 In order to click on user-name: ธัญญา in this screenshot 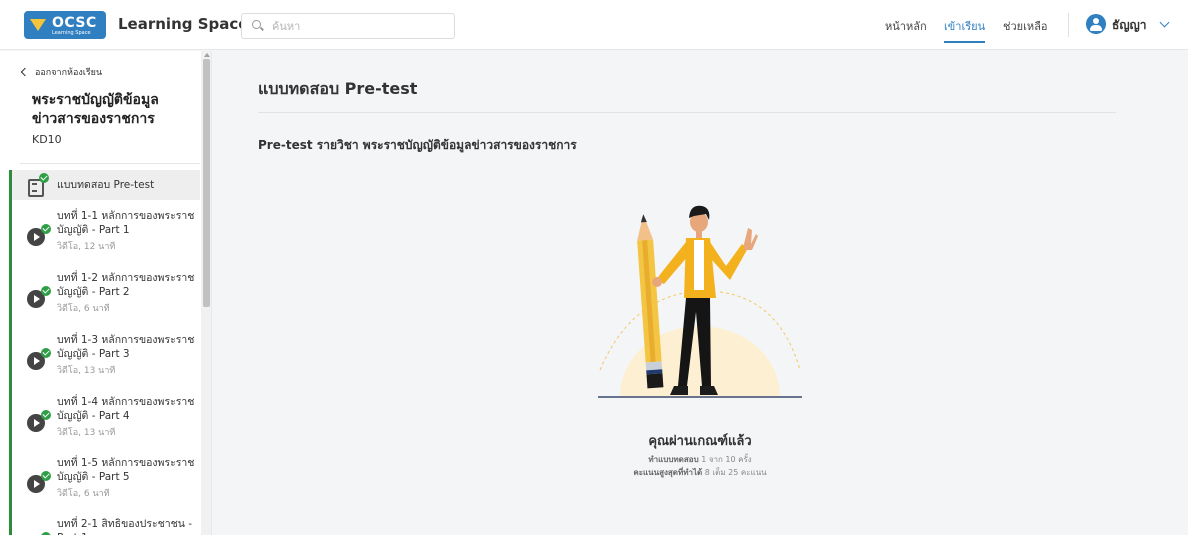, I will do `click(1129, 25)`.